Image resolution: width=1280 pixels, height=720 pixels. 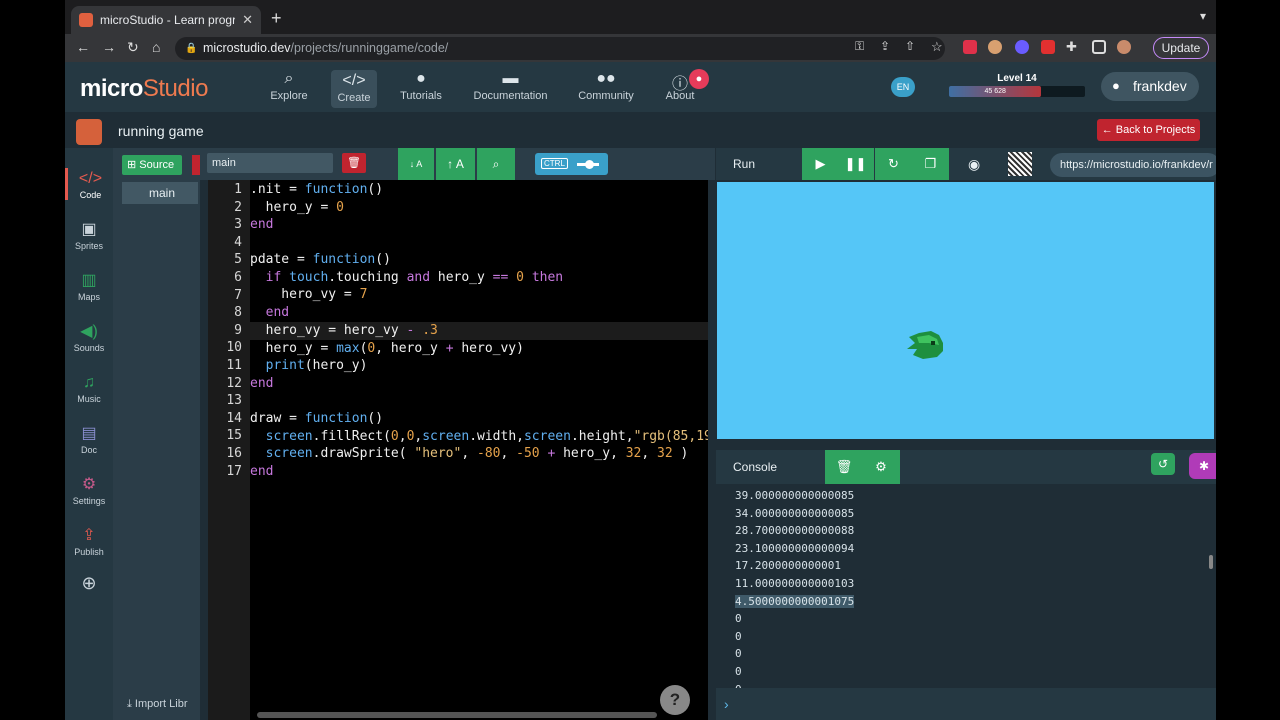 I want to click on logo-part-micro: micro, so click(x=111, y=88).